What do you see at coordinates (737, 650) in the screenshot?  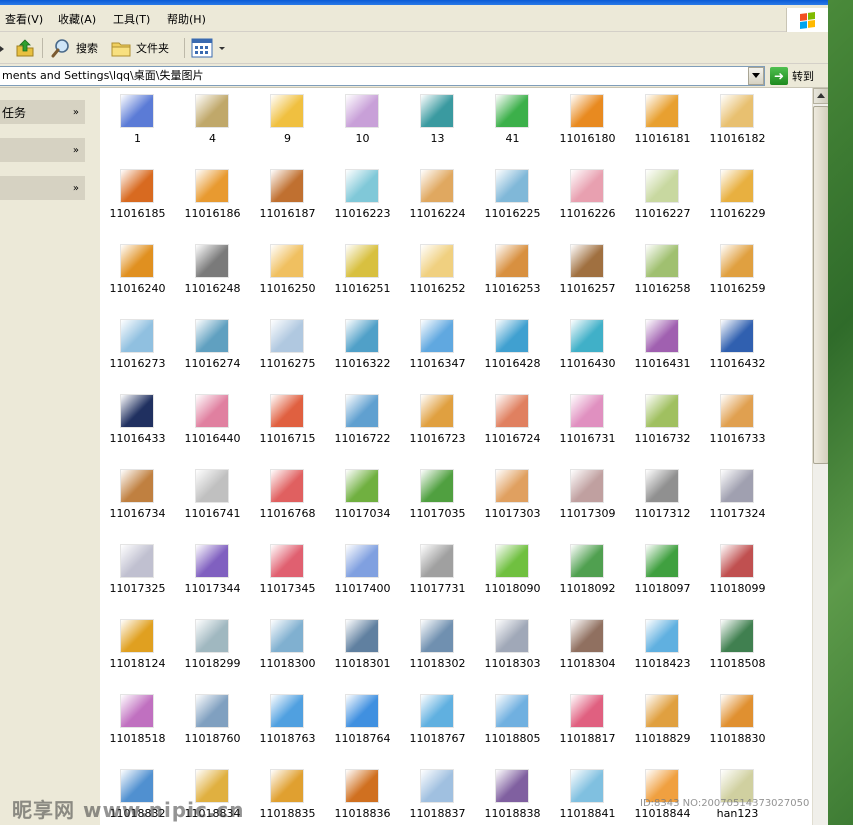 I see `file-item: 11018508` at bounding box center [737, 650].